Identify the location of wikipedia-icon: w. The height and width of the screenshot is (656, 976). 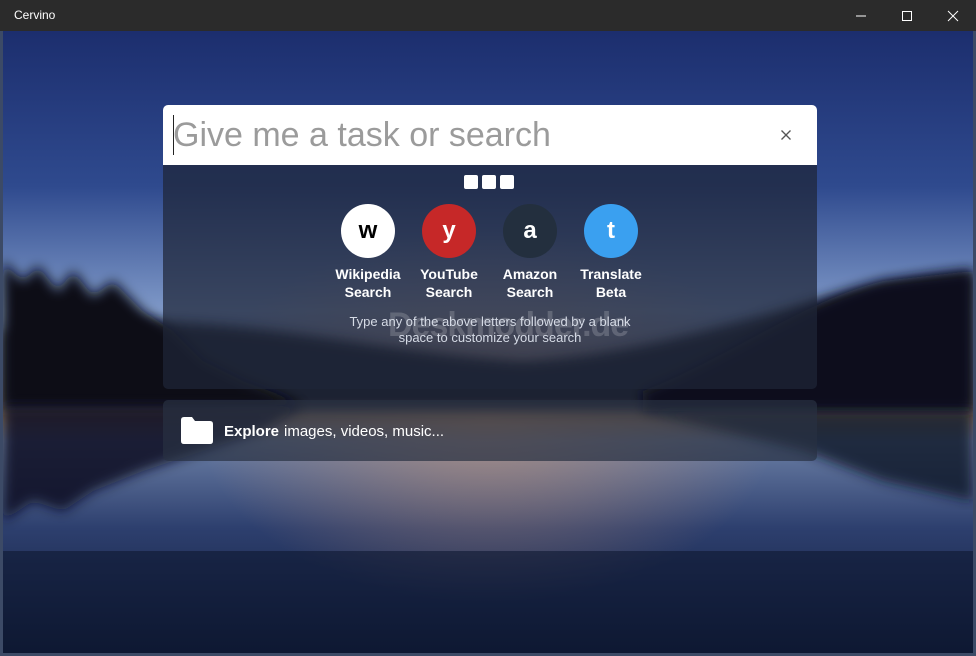
(368, 231).